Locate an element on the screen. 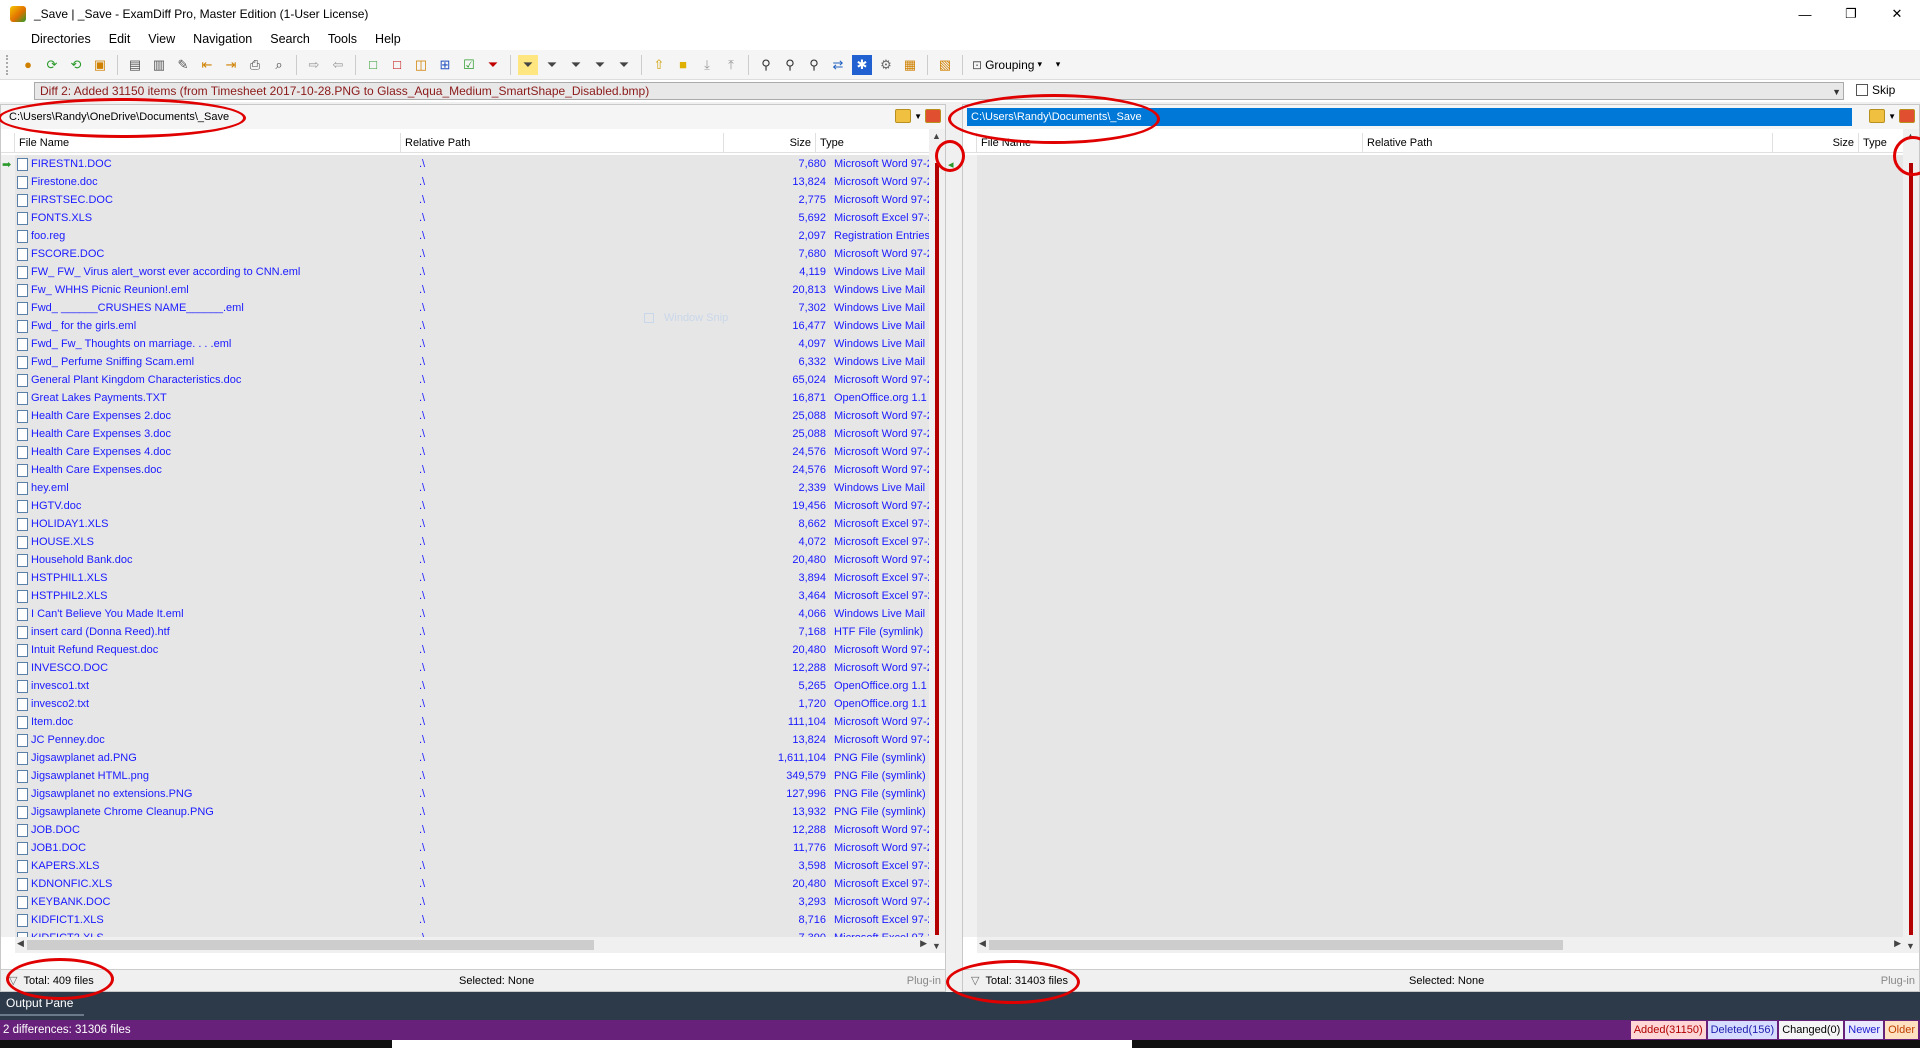  sync-icon: ⇄ is located at coordinates (838, 65).